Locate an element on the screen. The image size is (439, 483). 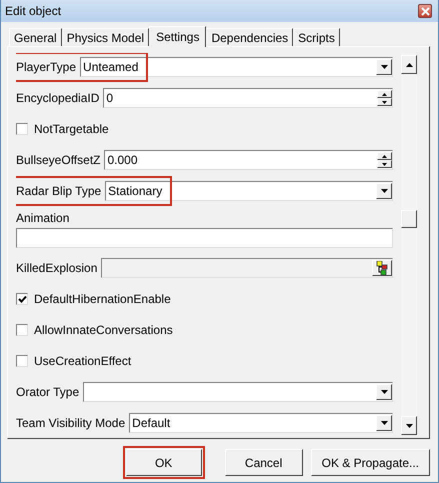
picker-field is located at coordinates (247, 268).